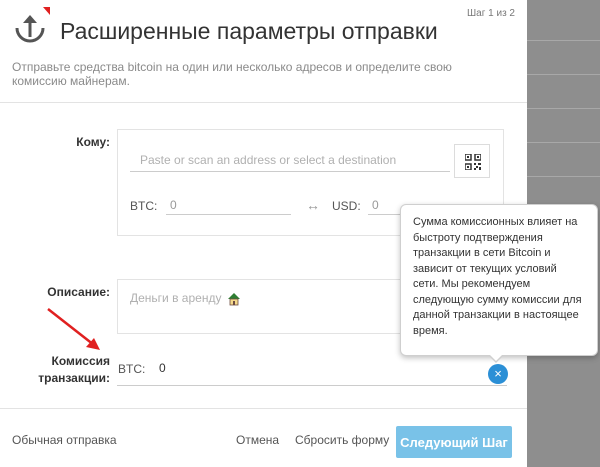 The height and width of the screenshot is (467, 600). I want to click on fee-label-line2: транзакции:, so click(74, 378).